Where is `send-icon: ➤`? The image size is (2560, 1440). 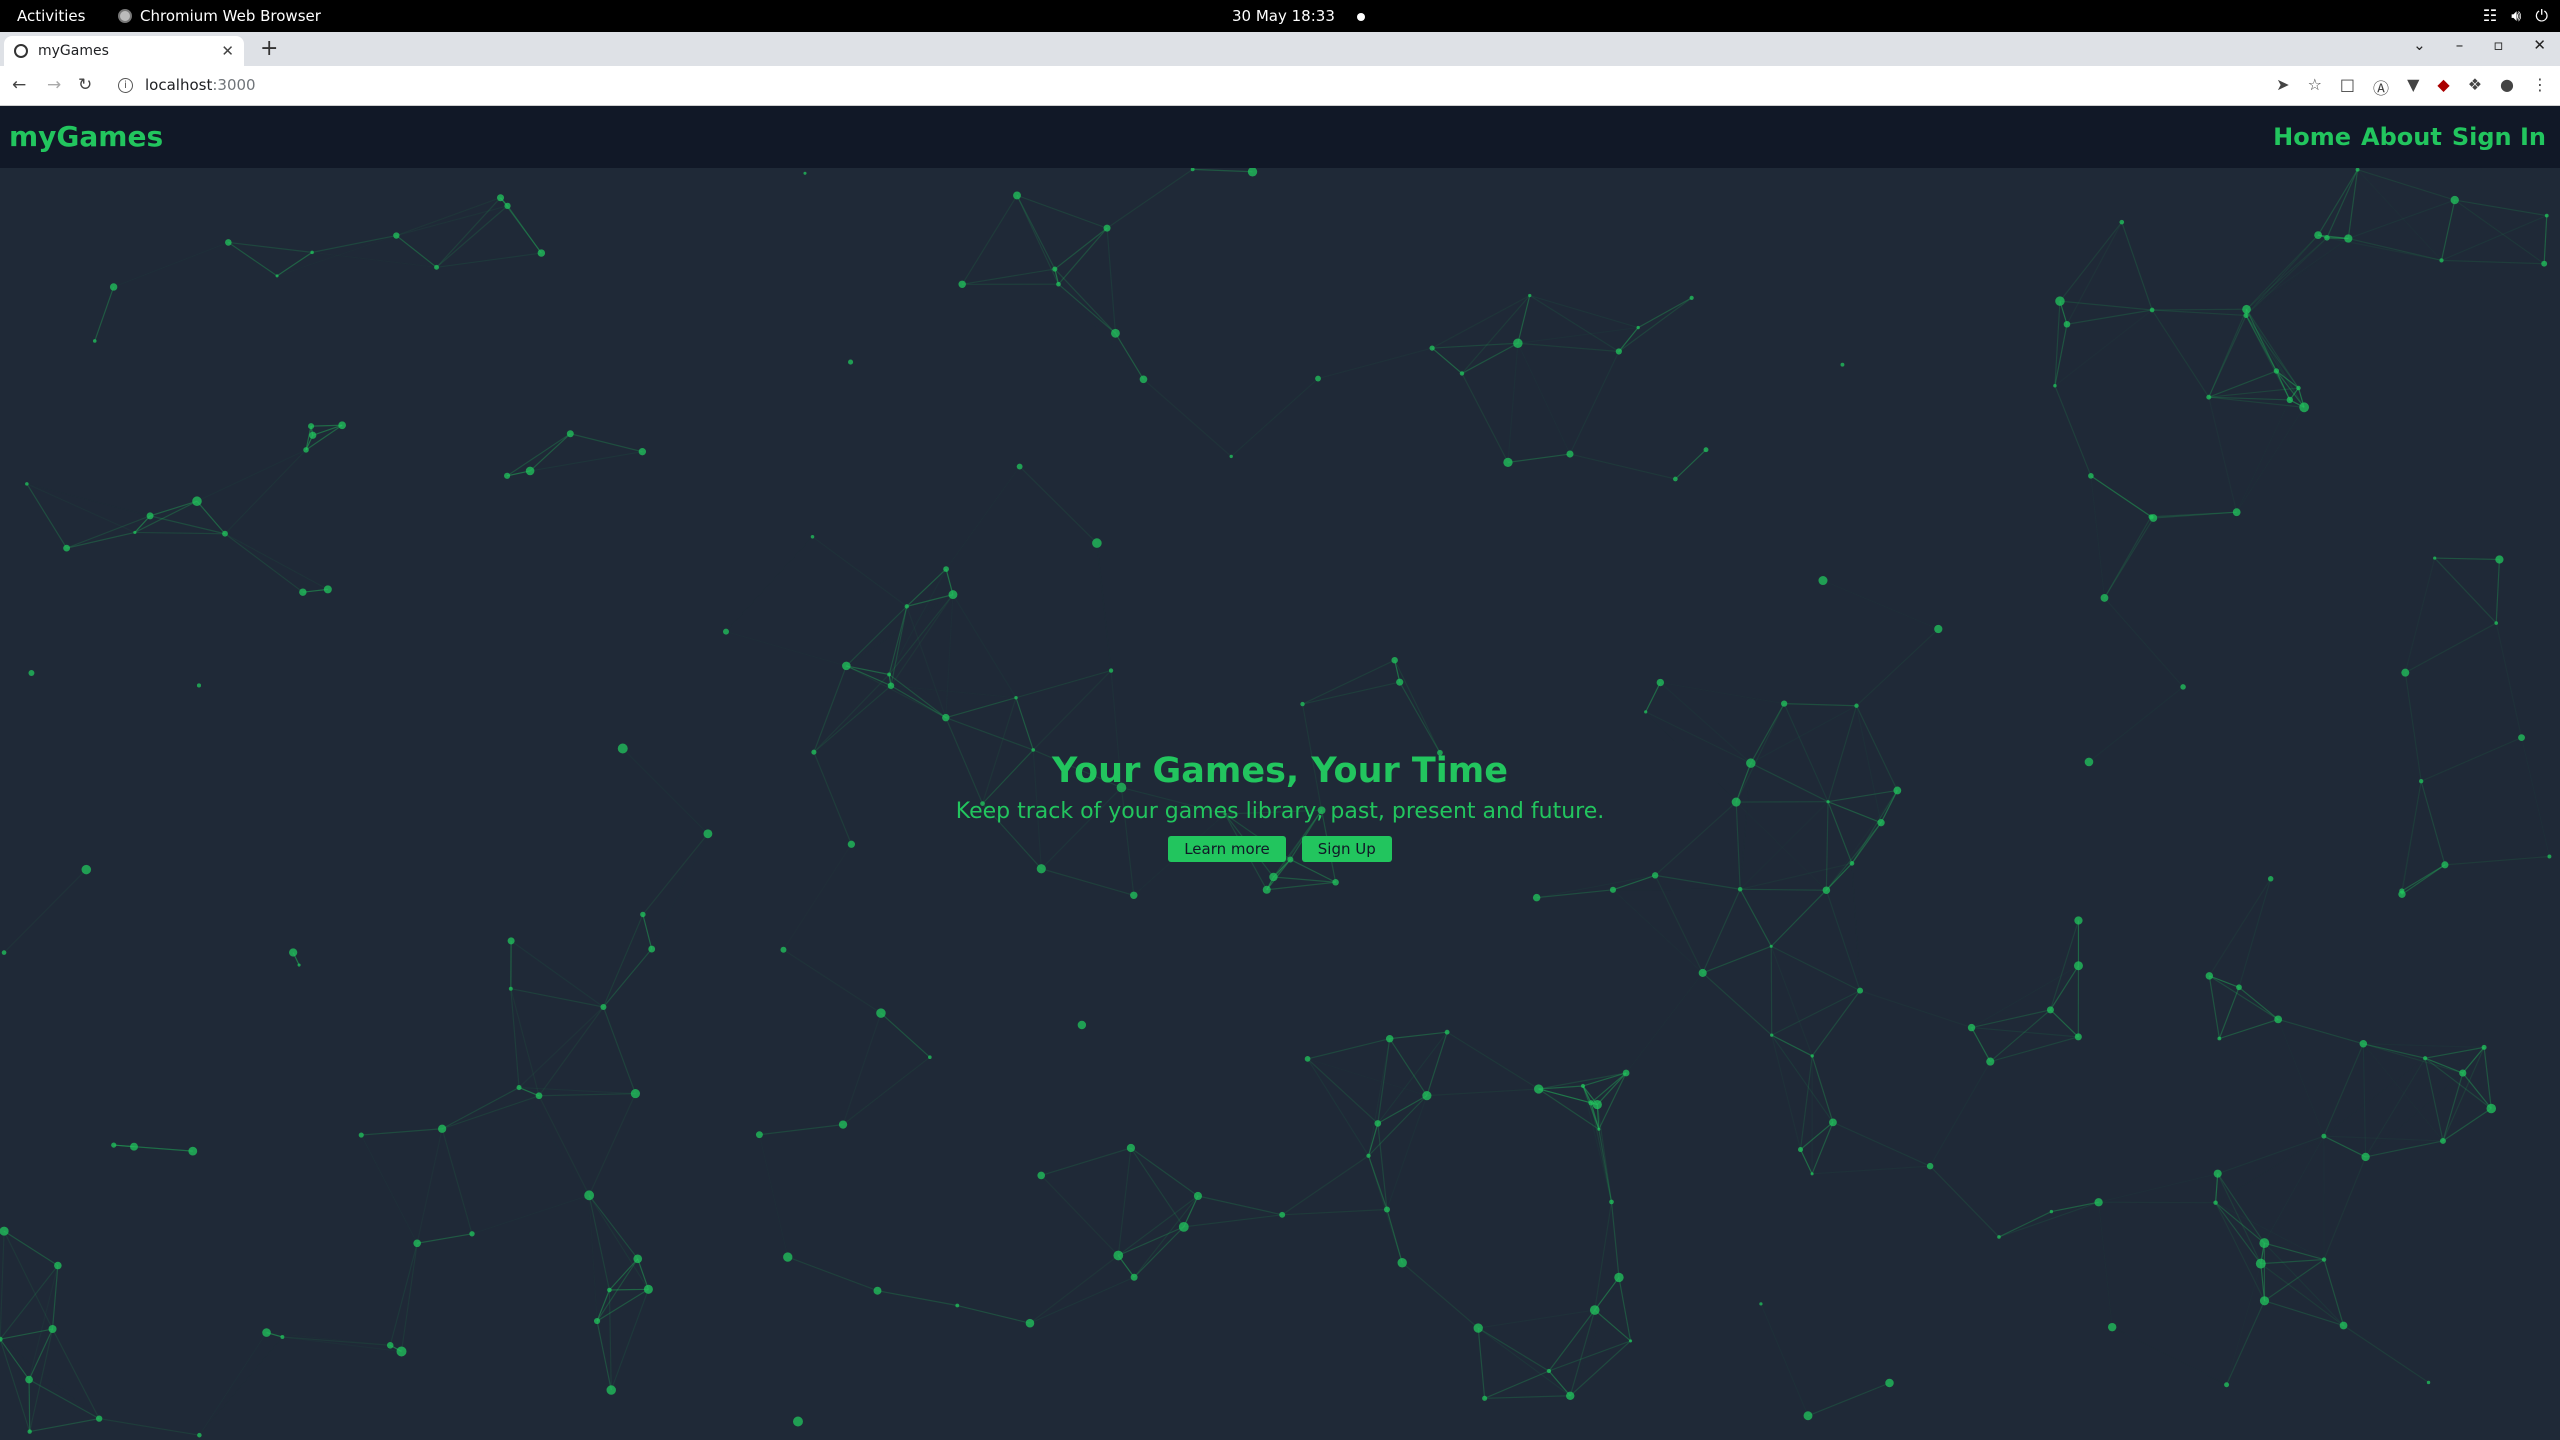
send-icon: ➤ is located at coordinates (2282, 87).